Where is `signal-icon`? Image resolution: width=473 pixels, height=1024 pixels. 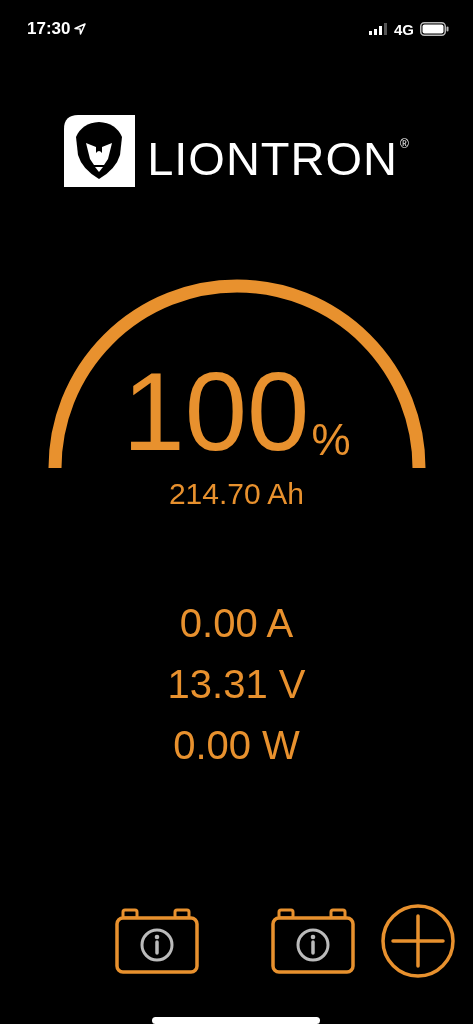
signal-icon is located at coordinates (378, 29).